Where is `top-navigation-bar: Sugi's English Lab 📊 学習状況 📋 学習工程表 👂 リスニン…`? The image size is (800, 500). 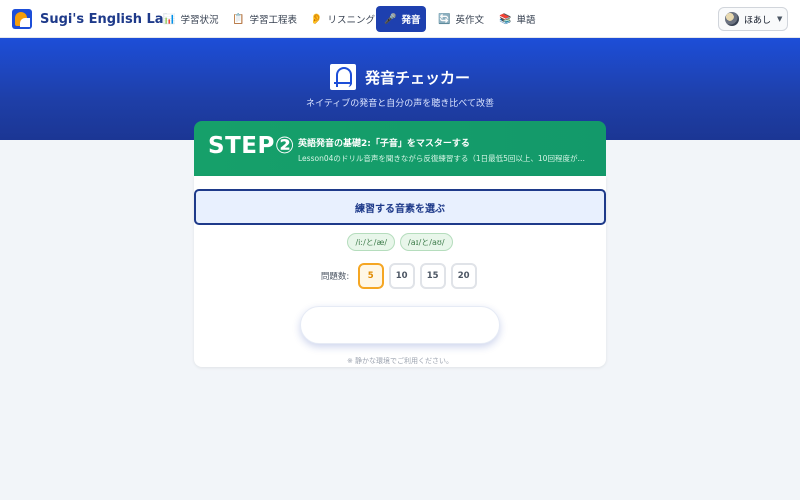 top-navigation-bar: Sugi's English Lab 📊 学習状況 📋 学習工程表 👂 リスニン… is located at coordinates (400, 19).